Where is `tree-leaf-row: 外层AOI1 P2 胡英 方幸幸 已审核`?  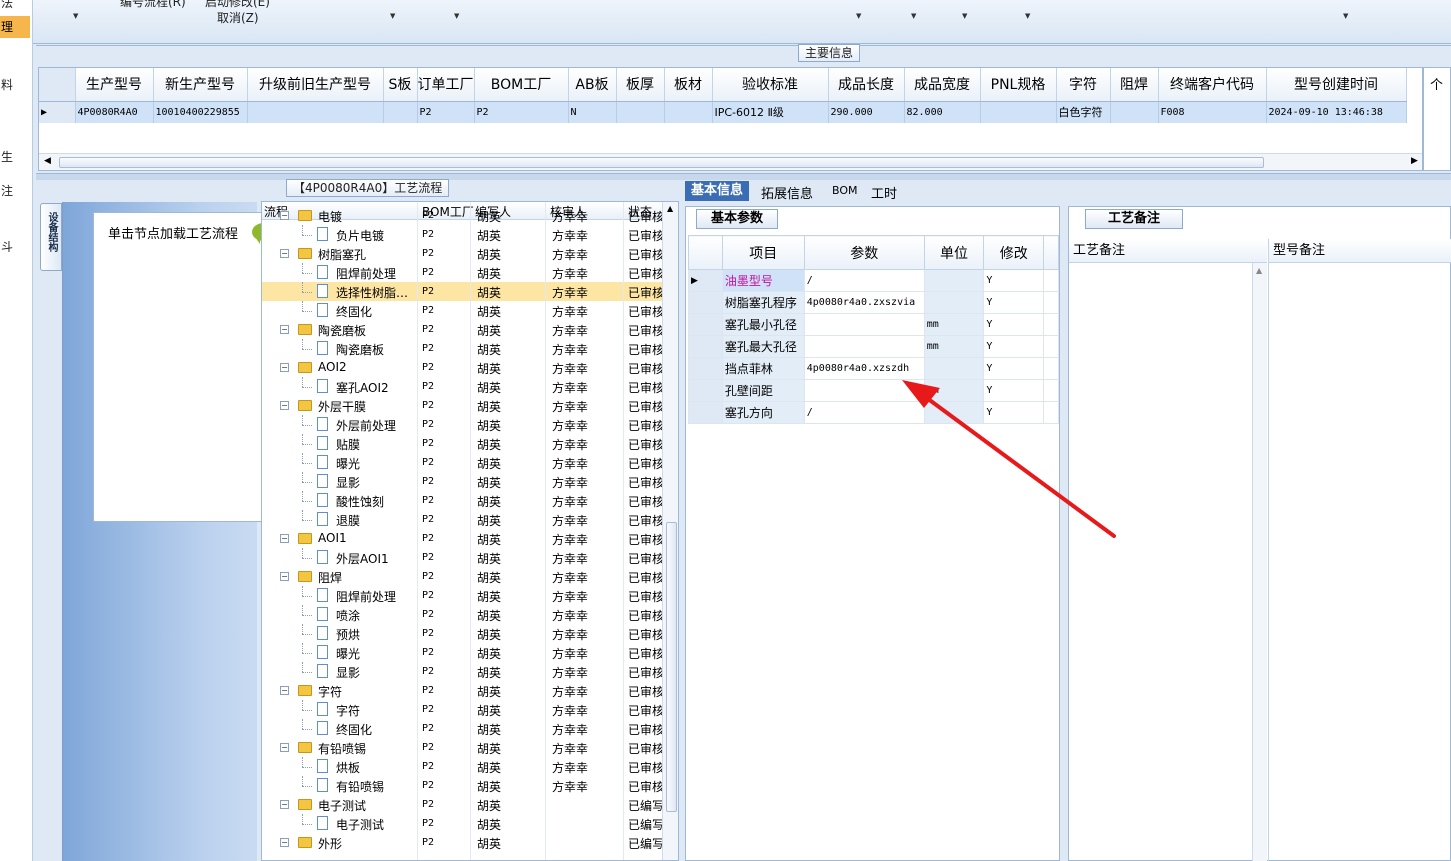 tree-leaf-row: 外层AOI1 P2 胡英 方幸幸 已审核 is located at coordinates (462, 557).